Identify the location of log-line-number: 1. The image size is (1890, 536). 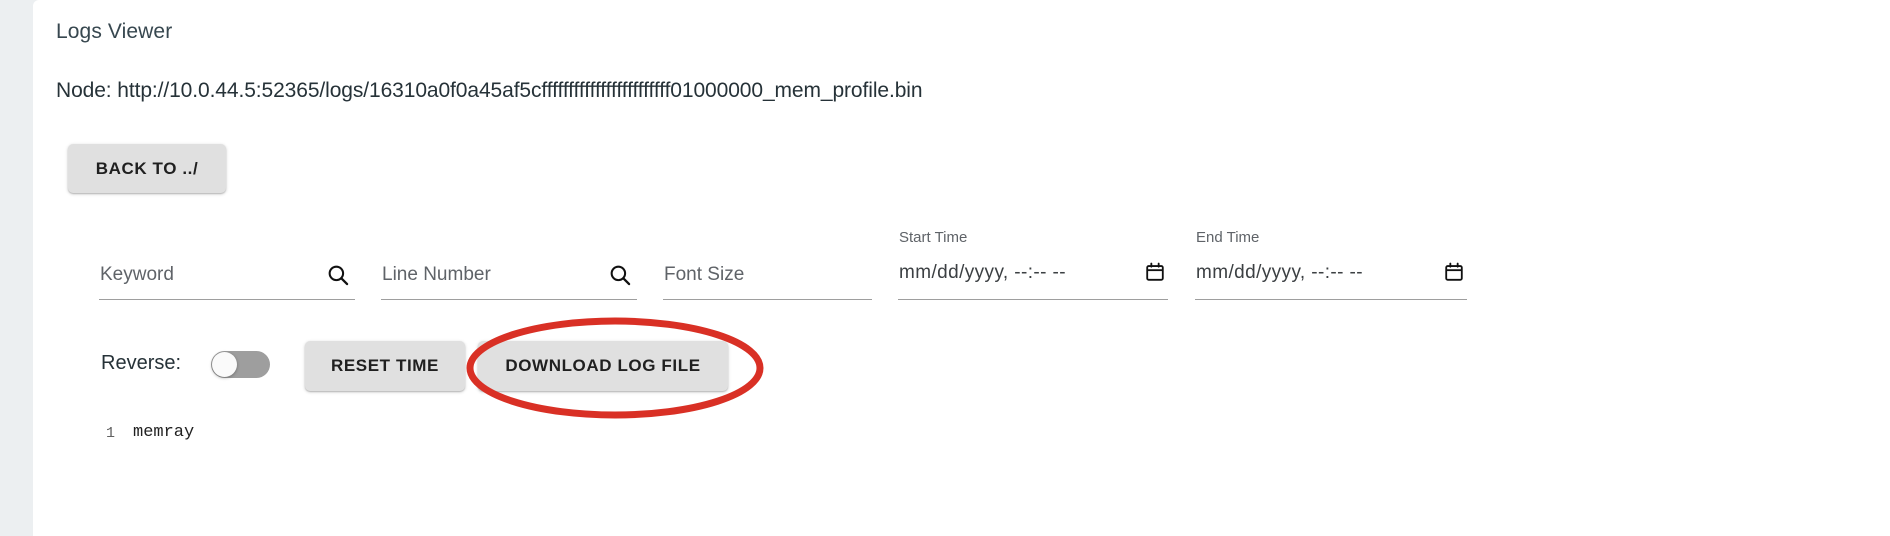
(110, 433).